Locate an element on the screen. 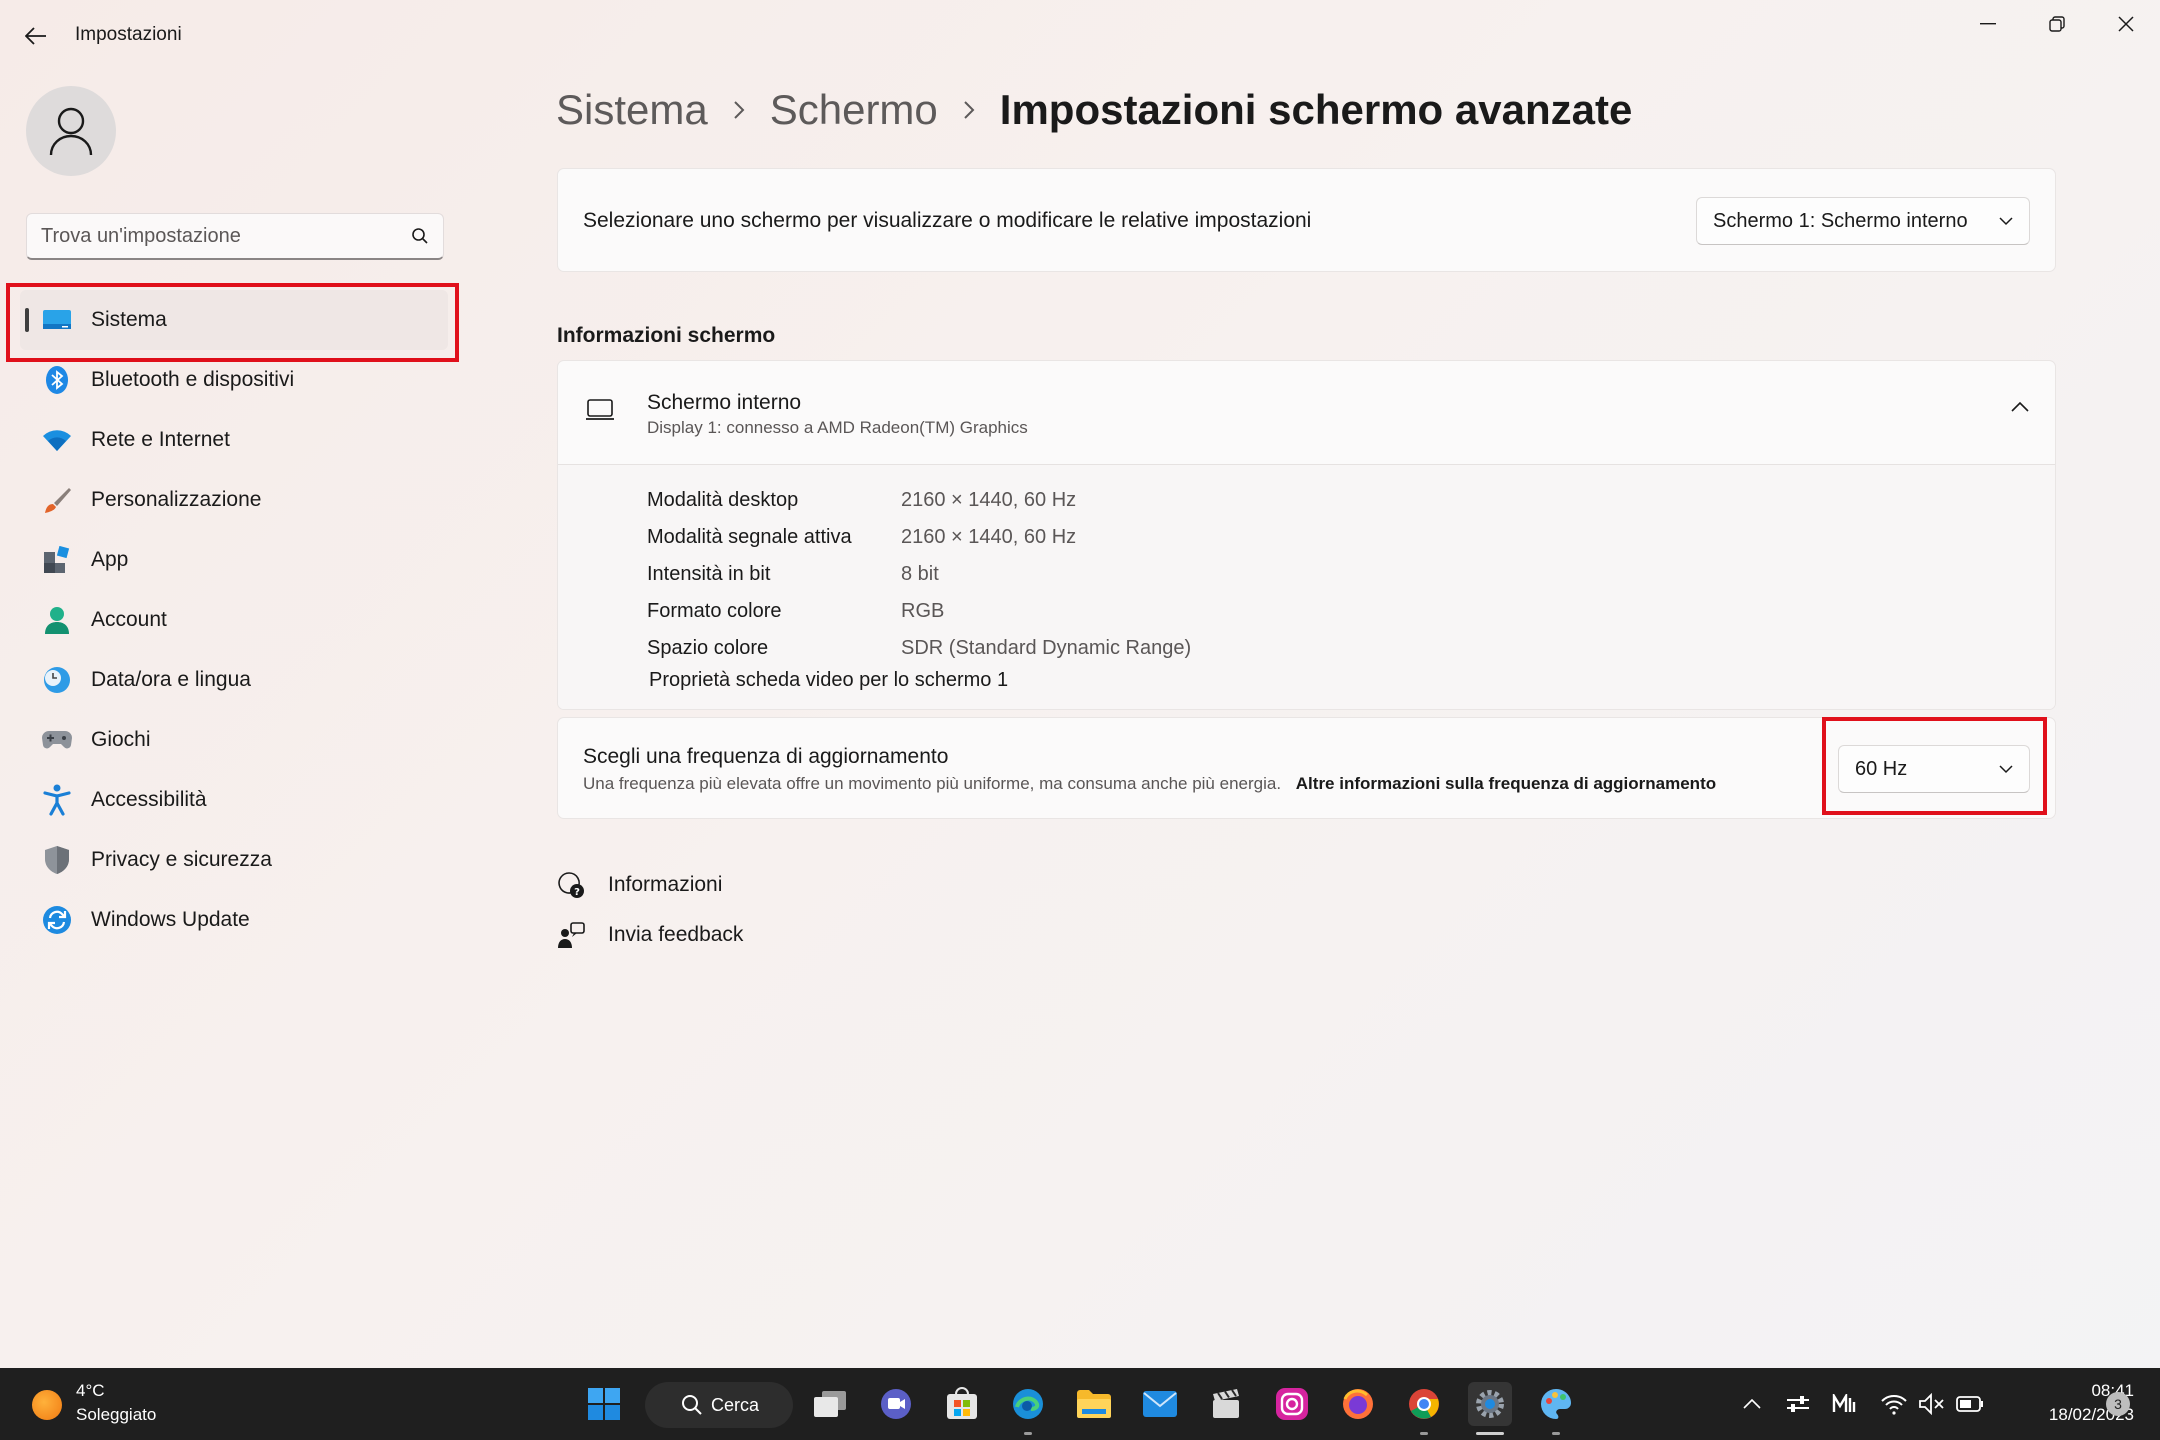  chrome-button is located at coordinates (1424, 1404).